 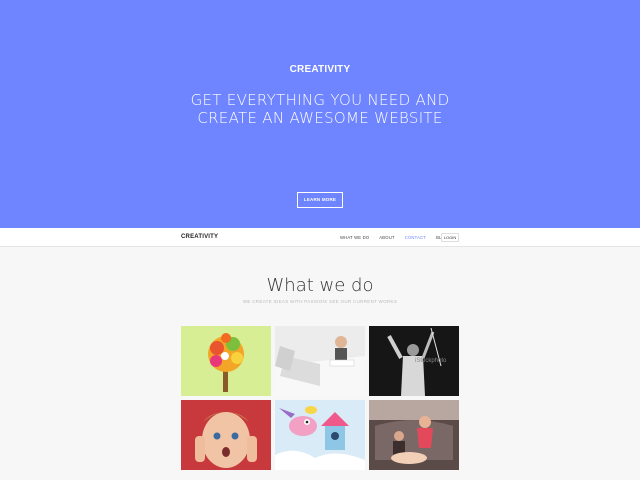 What do you see at coordinates (320, 285) in the screenshot?
I see `section-title: What we do` at bounding box center [320, 285].